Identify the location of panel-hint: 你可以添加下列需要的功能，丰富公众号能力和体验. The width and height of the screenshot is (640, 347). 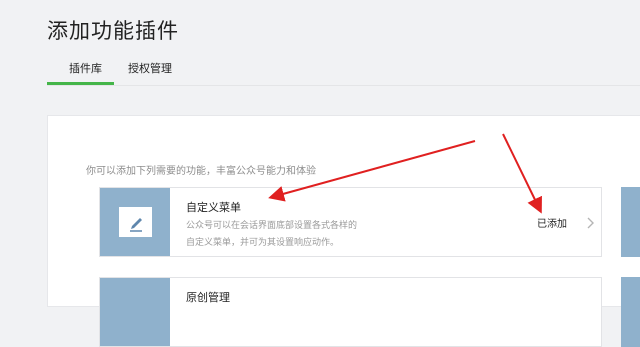
(201, 171).